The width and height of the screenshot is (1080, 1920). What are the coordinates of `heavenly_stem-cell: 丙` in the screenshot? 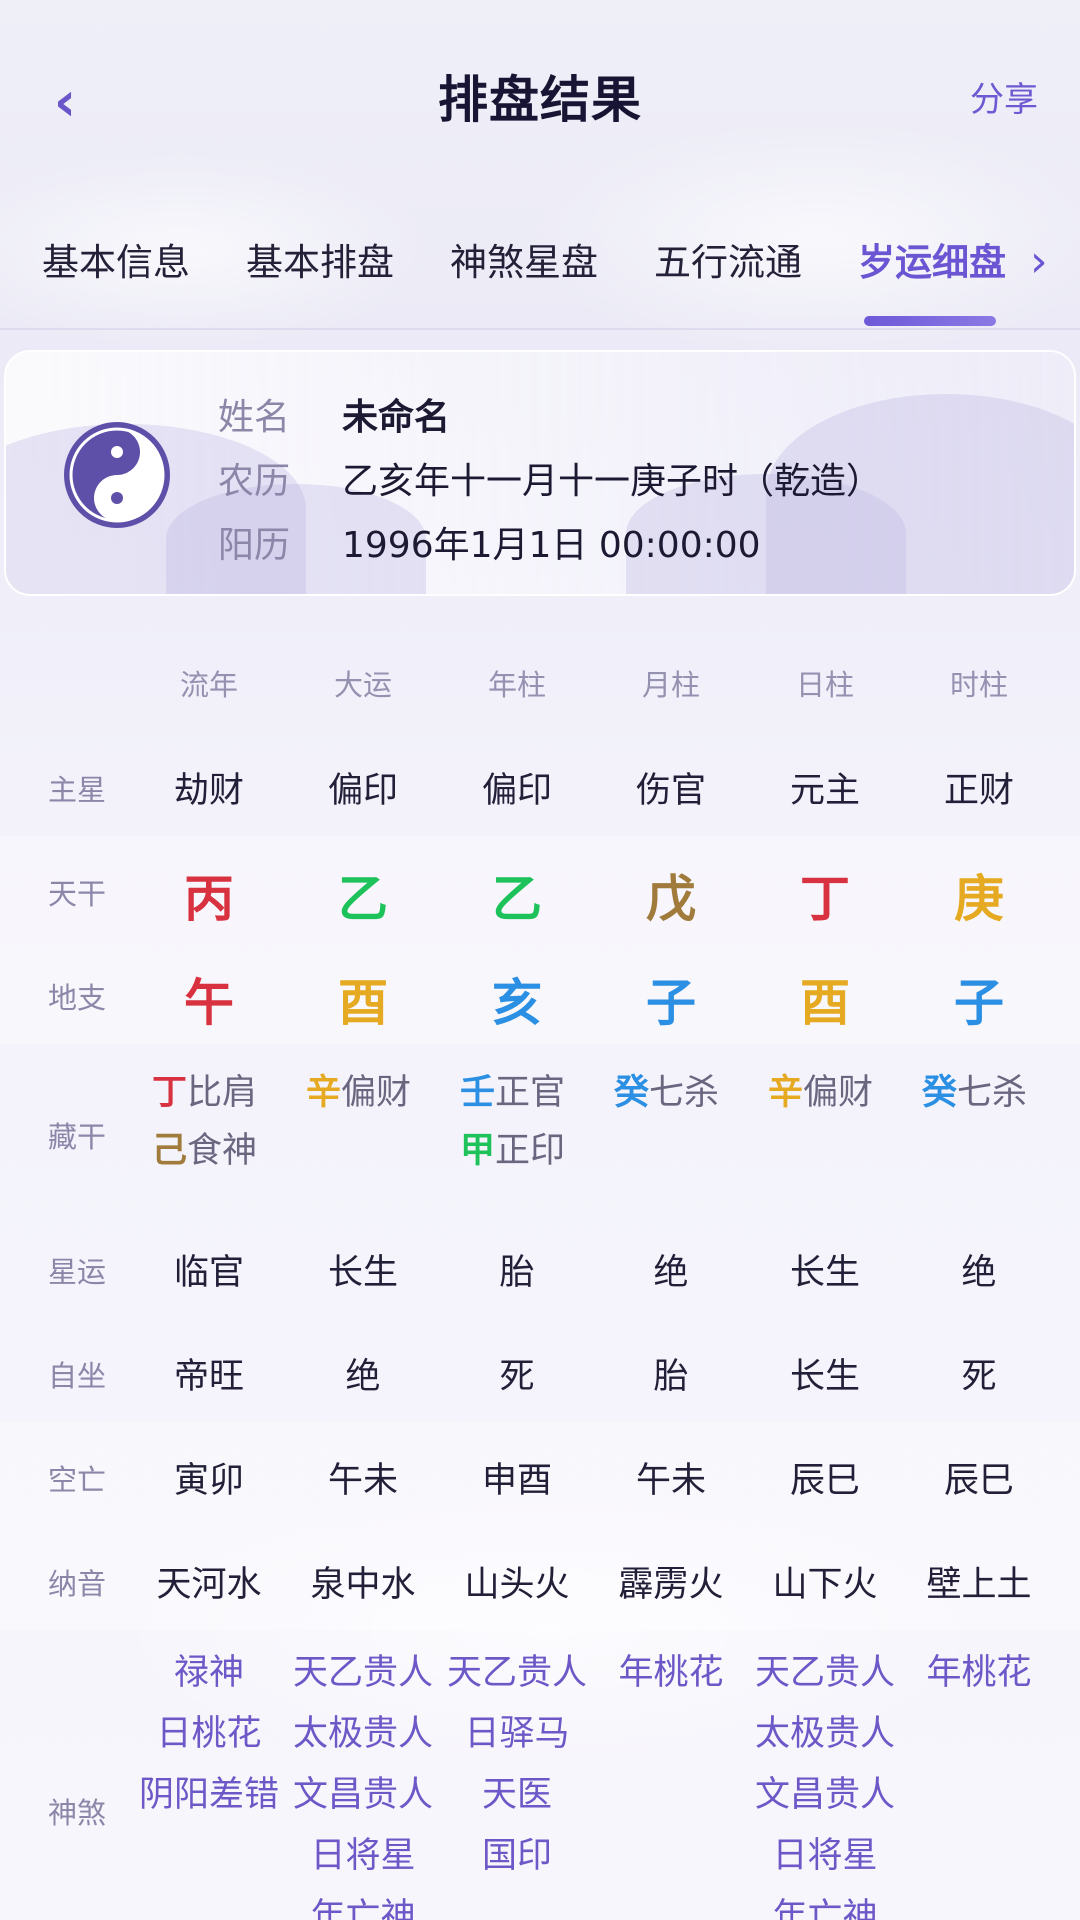 It's located at (209, 899).